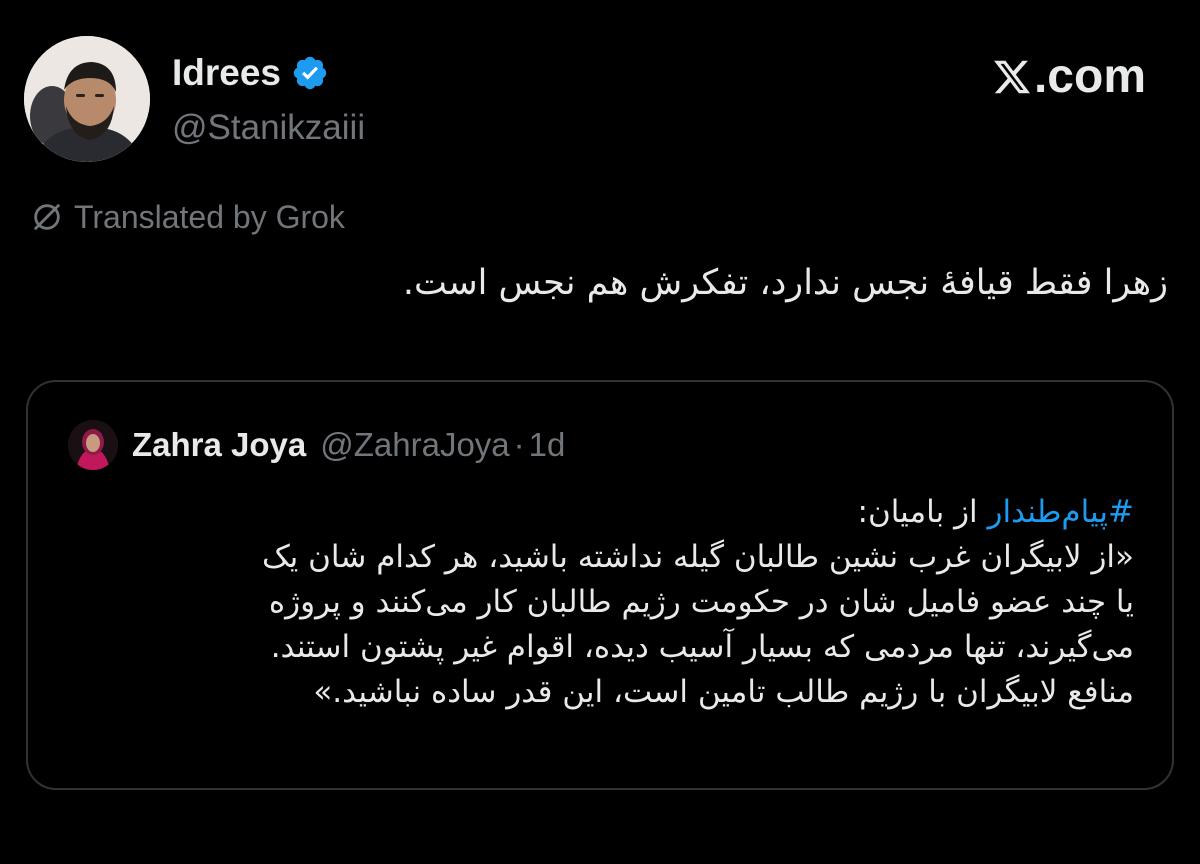  Describe the element at coordinates (414, 445) in the screenshot. I see `quoted-author-handle: @ZahraJoya` at that location.